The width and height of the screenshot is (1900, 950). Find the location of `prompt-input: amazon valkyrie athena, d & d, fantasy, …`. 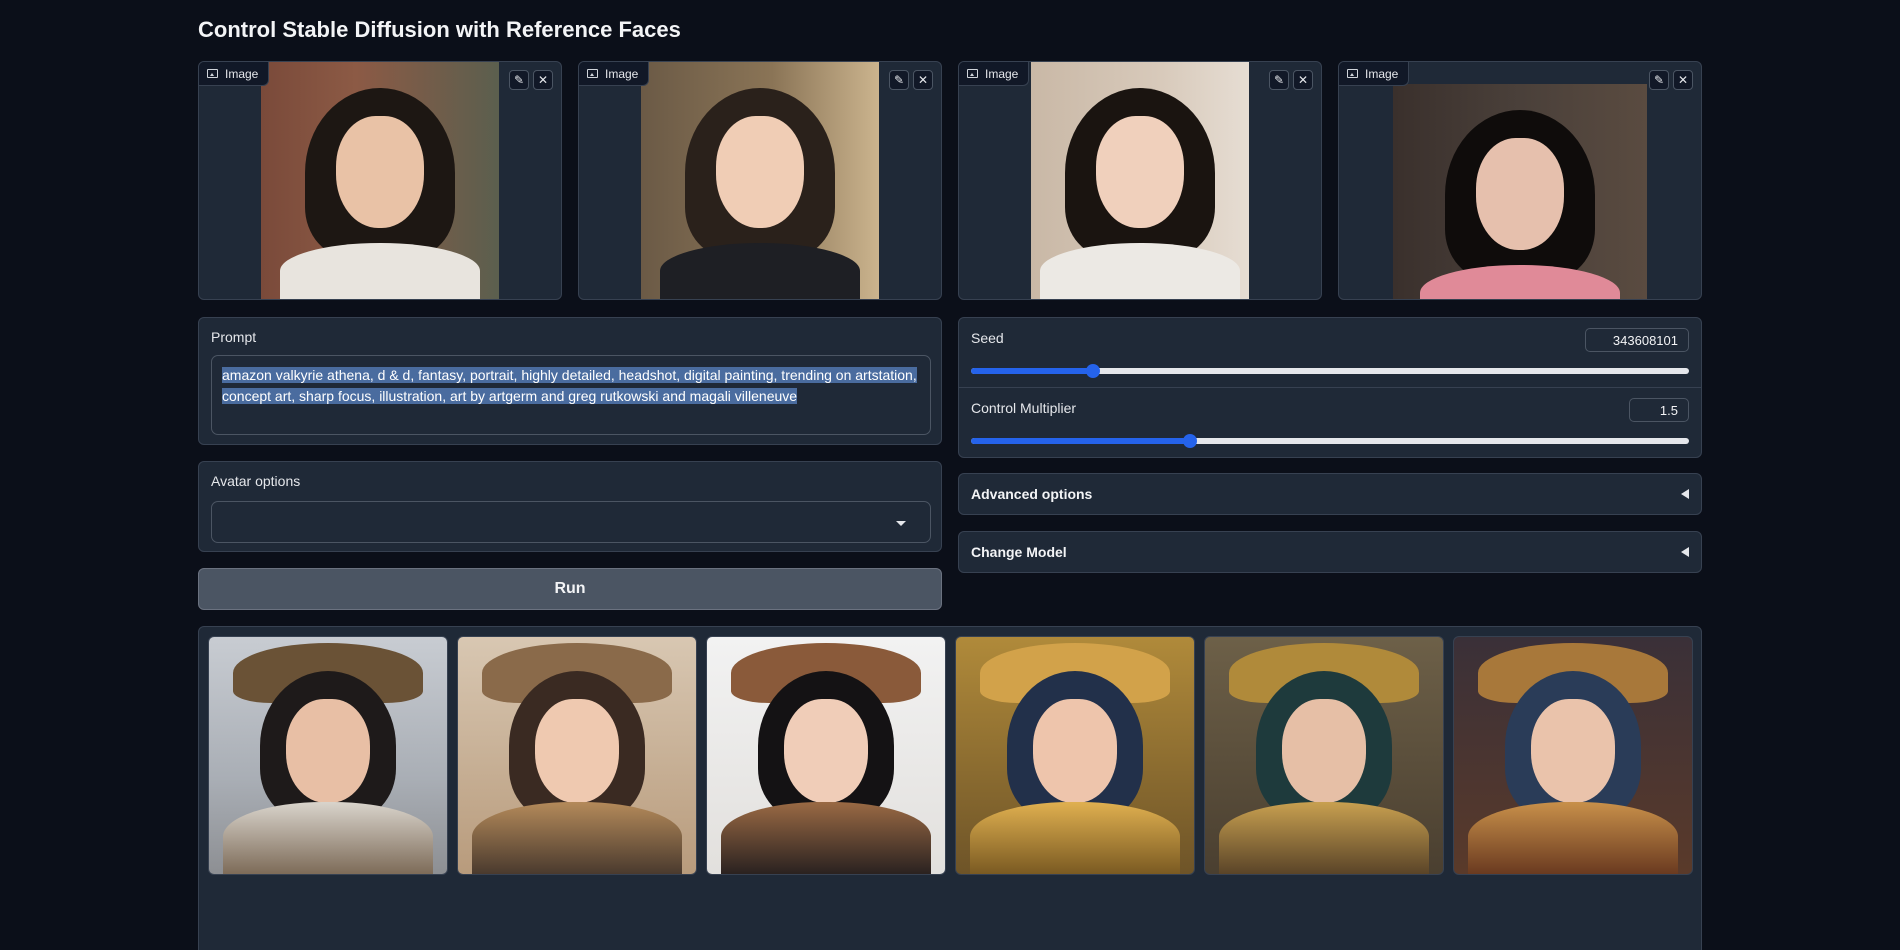

prompt-input: amazon valkyrie athena, d & d, fantasy, … is located at coordinates (571, 395).